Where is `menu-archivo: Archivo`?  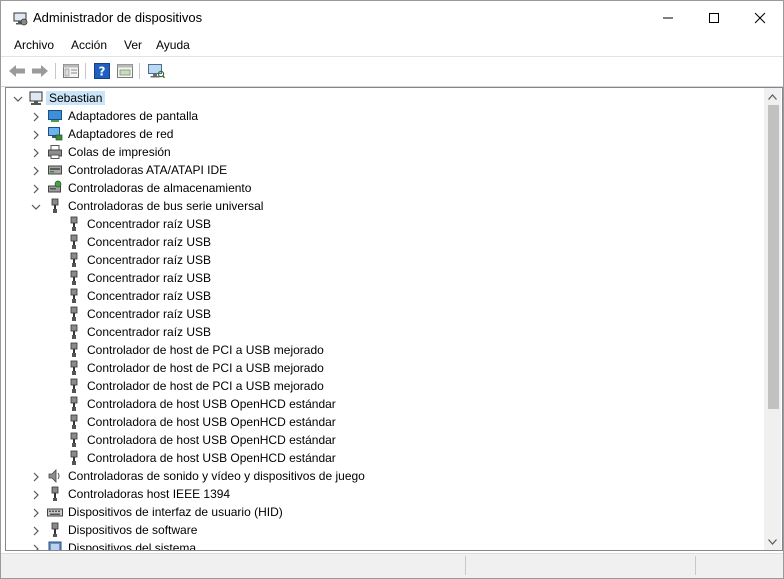
menu-archivo: Archivo is located at coordinates (34, 45).